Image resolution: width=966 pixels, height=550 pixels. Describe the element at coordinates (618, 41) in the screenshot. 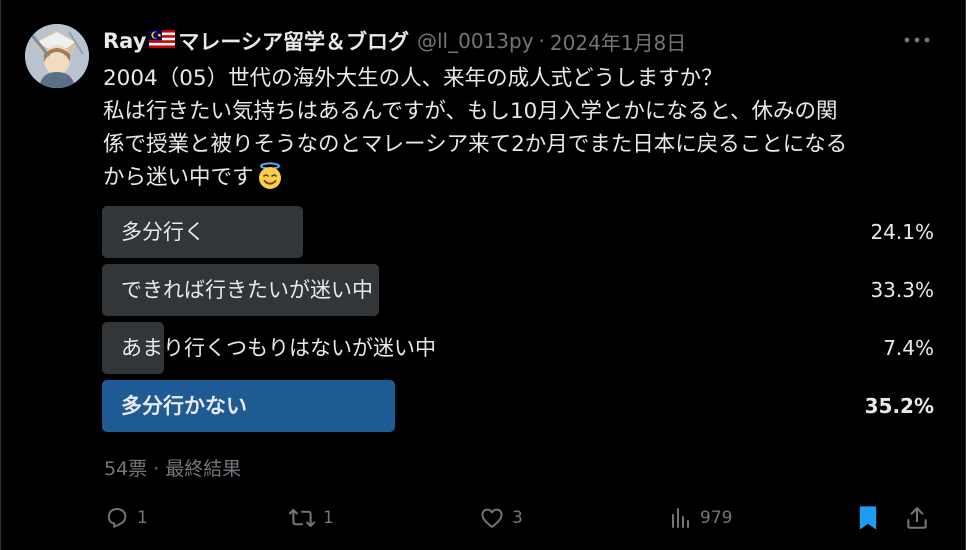

I see `tweet-date: 2024年1月8日` at that location.